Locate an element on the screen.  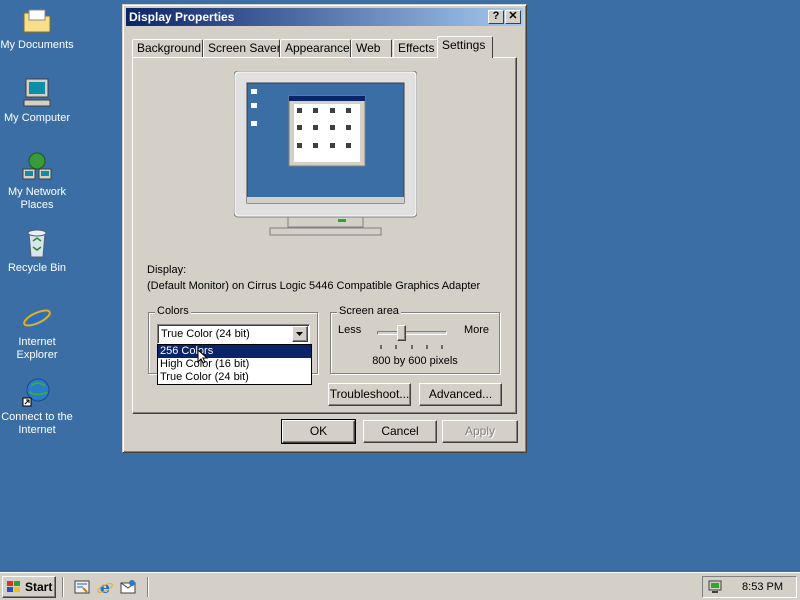
desktop-icon-recycle-bin: Recycle Bin is located at coordinates (37, 251).